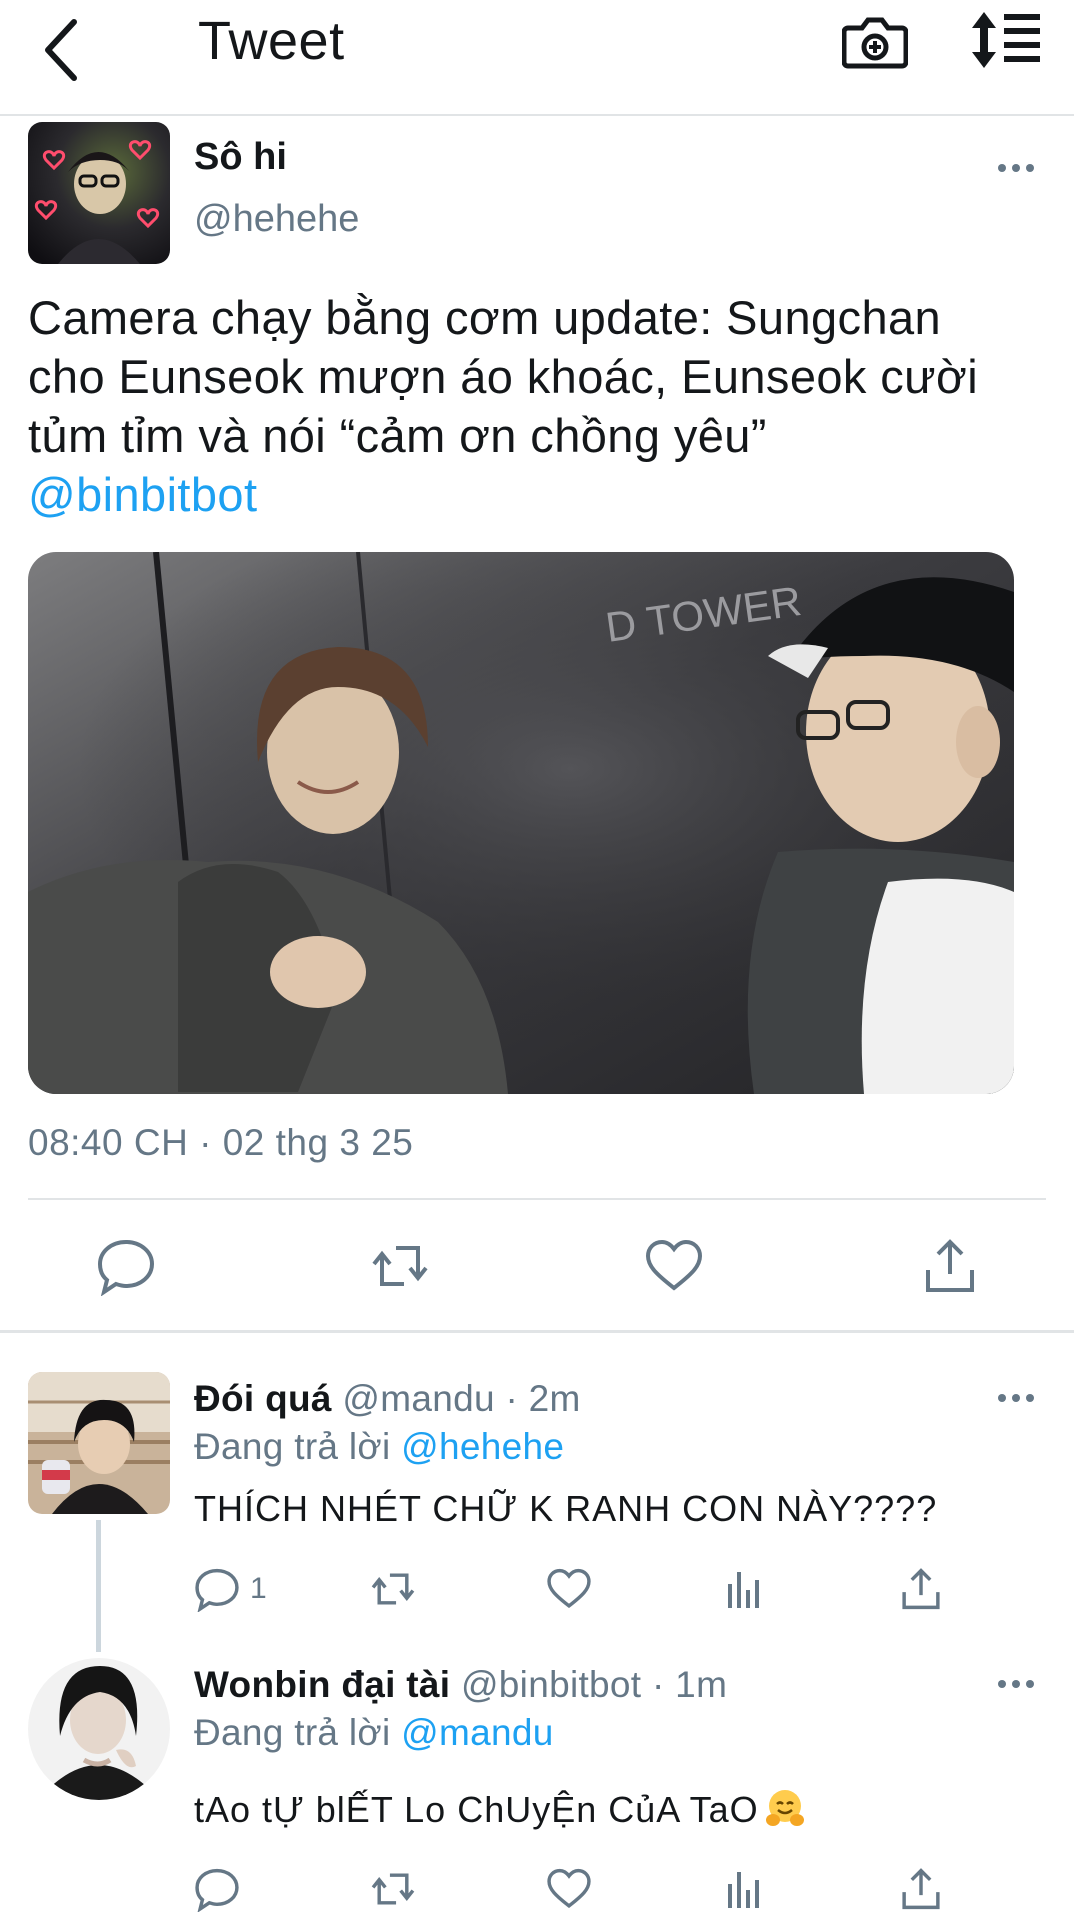  What do you see at coordinates (482, 1446) in the screenshot?
I see `replying-to-mention: @hehehe` at bounding box center [482, 1446].